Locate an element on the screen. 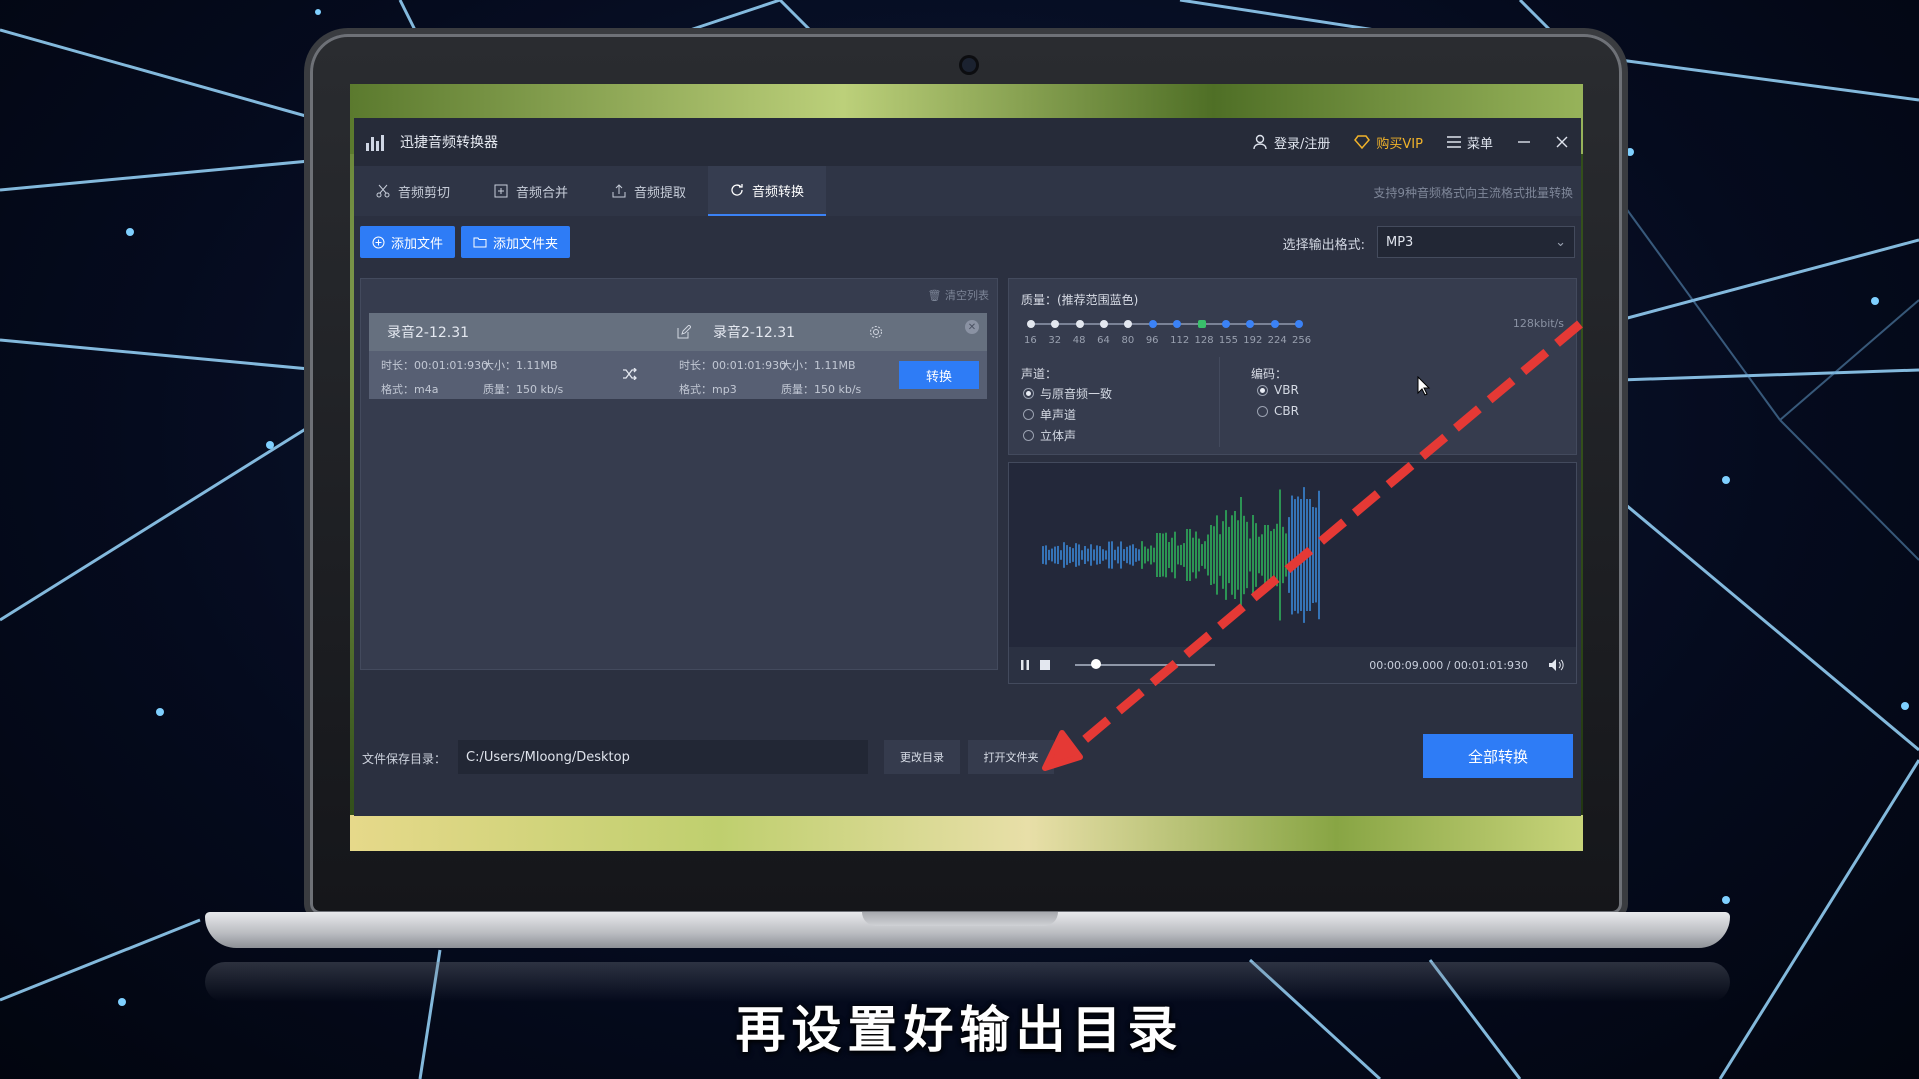 This screenshot has height=1079, width=1919. encoding-label: 编码： is located at coordinates (1269, 374).